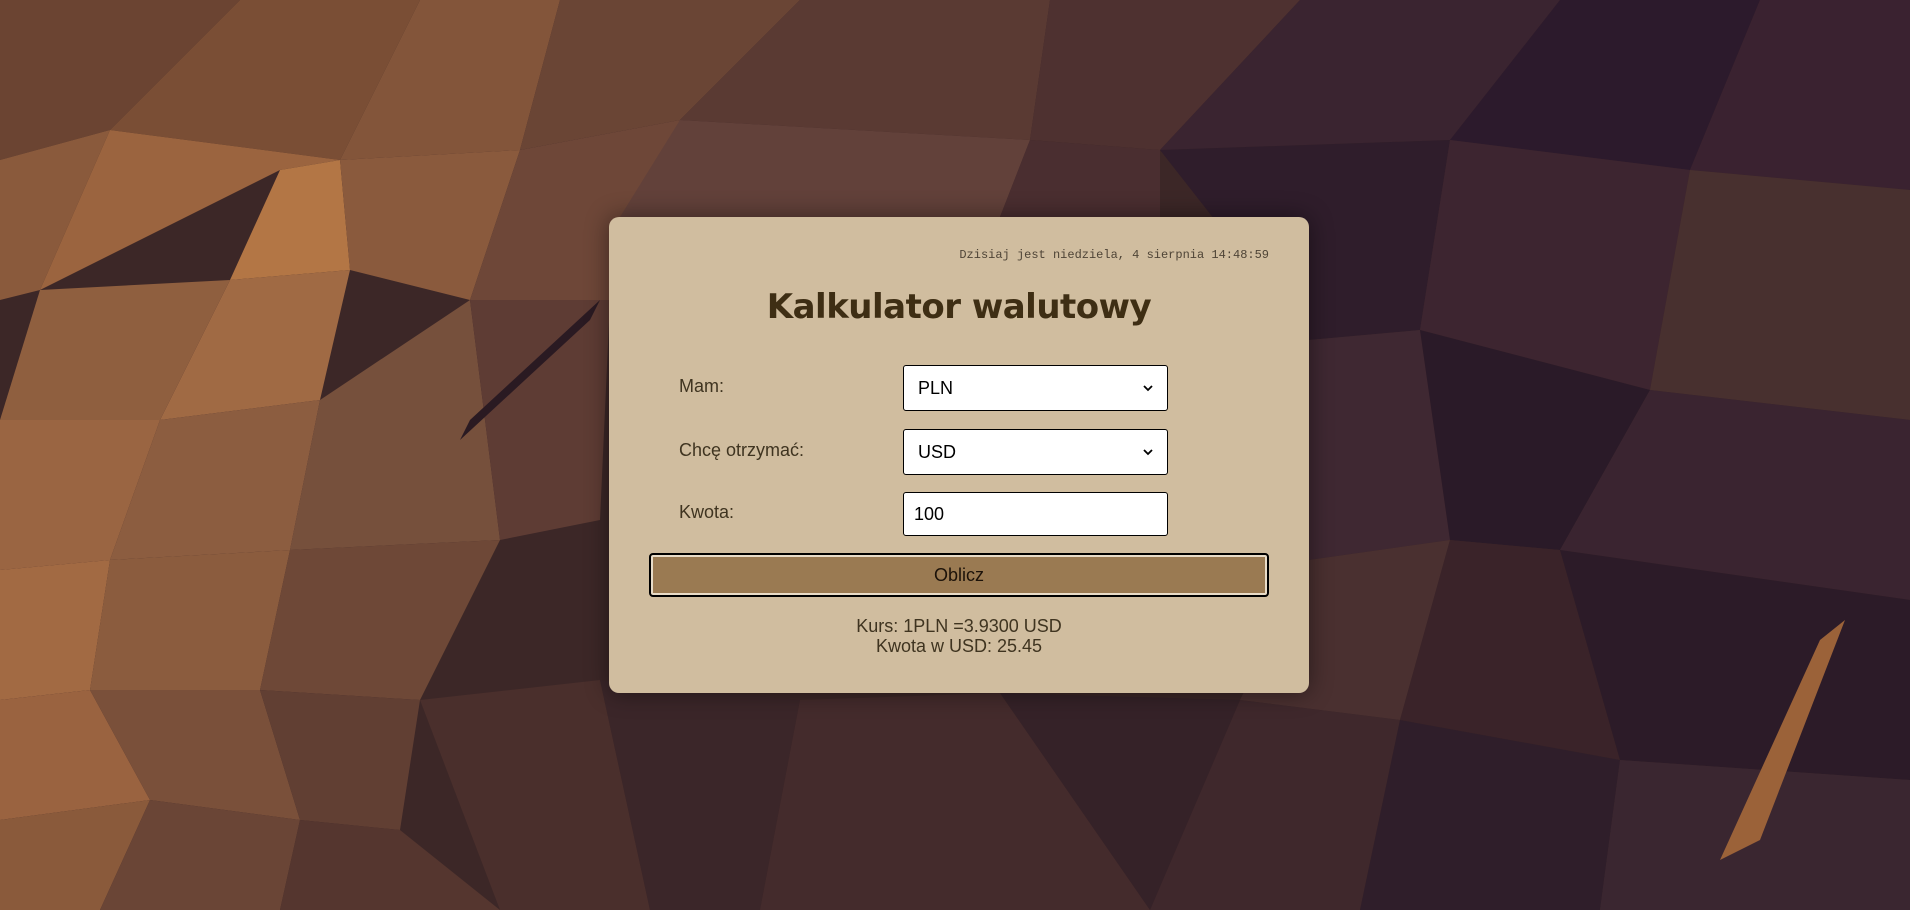 The height and width of the screenshot is (910, 1910). I want to click on want-currency-value: USD, so click(937, 451).